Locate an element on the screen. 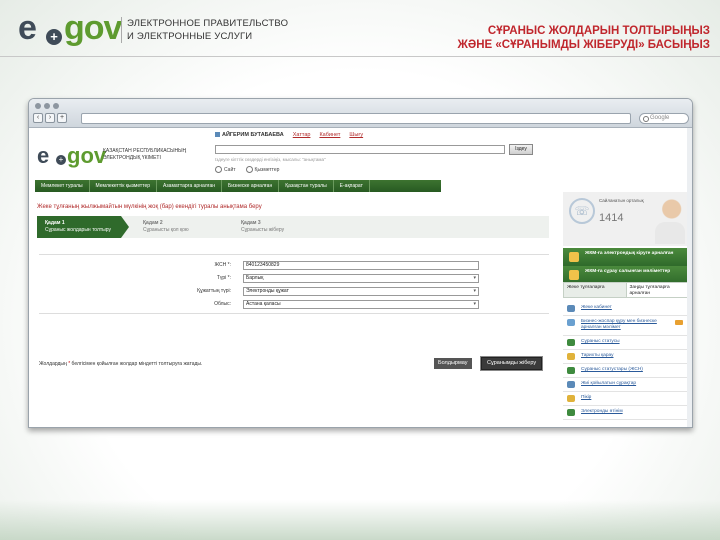  forward-icon: › is located at coordinates (50, 118).